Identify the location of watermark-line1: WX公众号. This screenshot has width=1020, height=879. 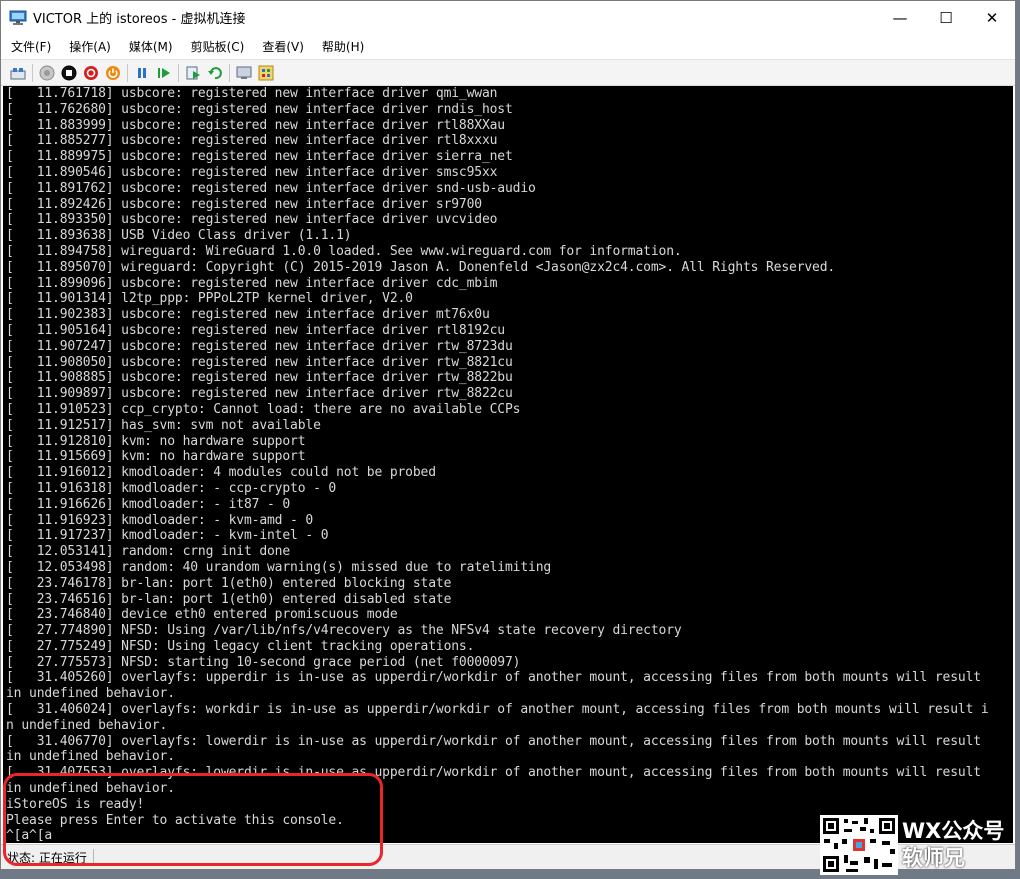
(953, 831).